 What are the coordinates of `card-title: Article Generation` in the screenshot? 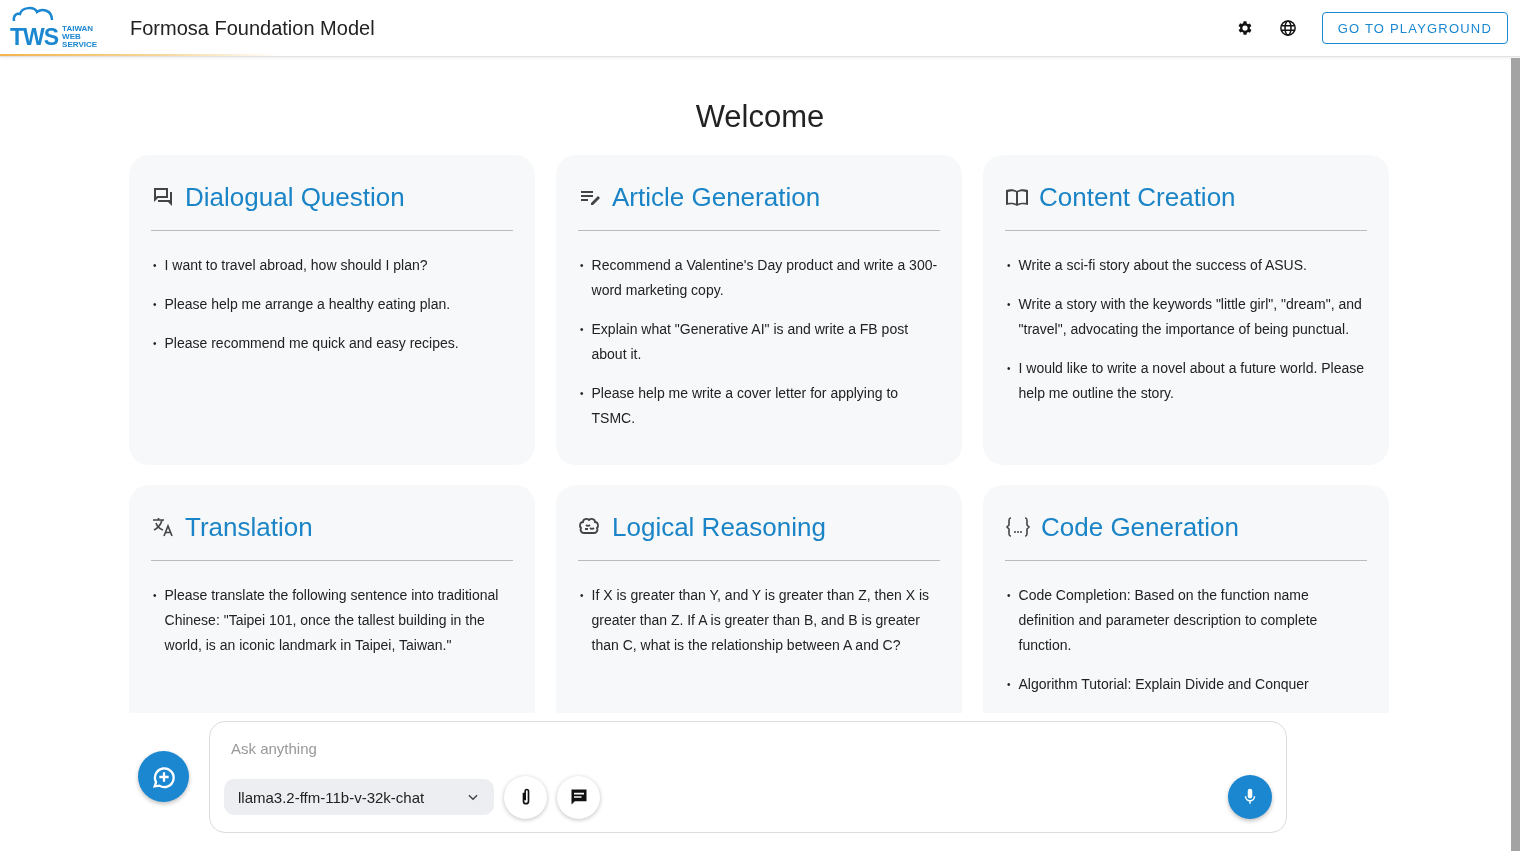 It's located at (716, 197).